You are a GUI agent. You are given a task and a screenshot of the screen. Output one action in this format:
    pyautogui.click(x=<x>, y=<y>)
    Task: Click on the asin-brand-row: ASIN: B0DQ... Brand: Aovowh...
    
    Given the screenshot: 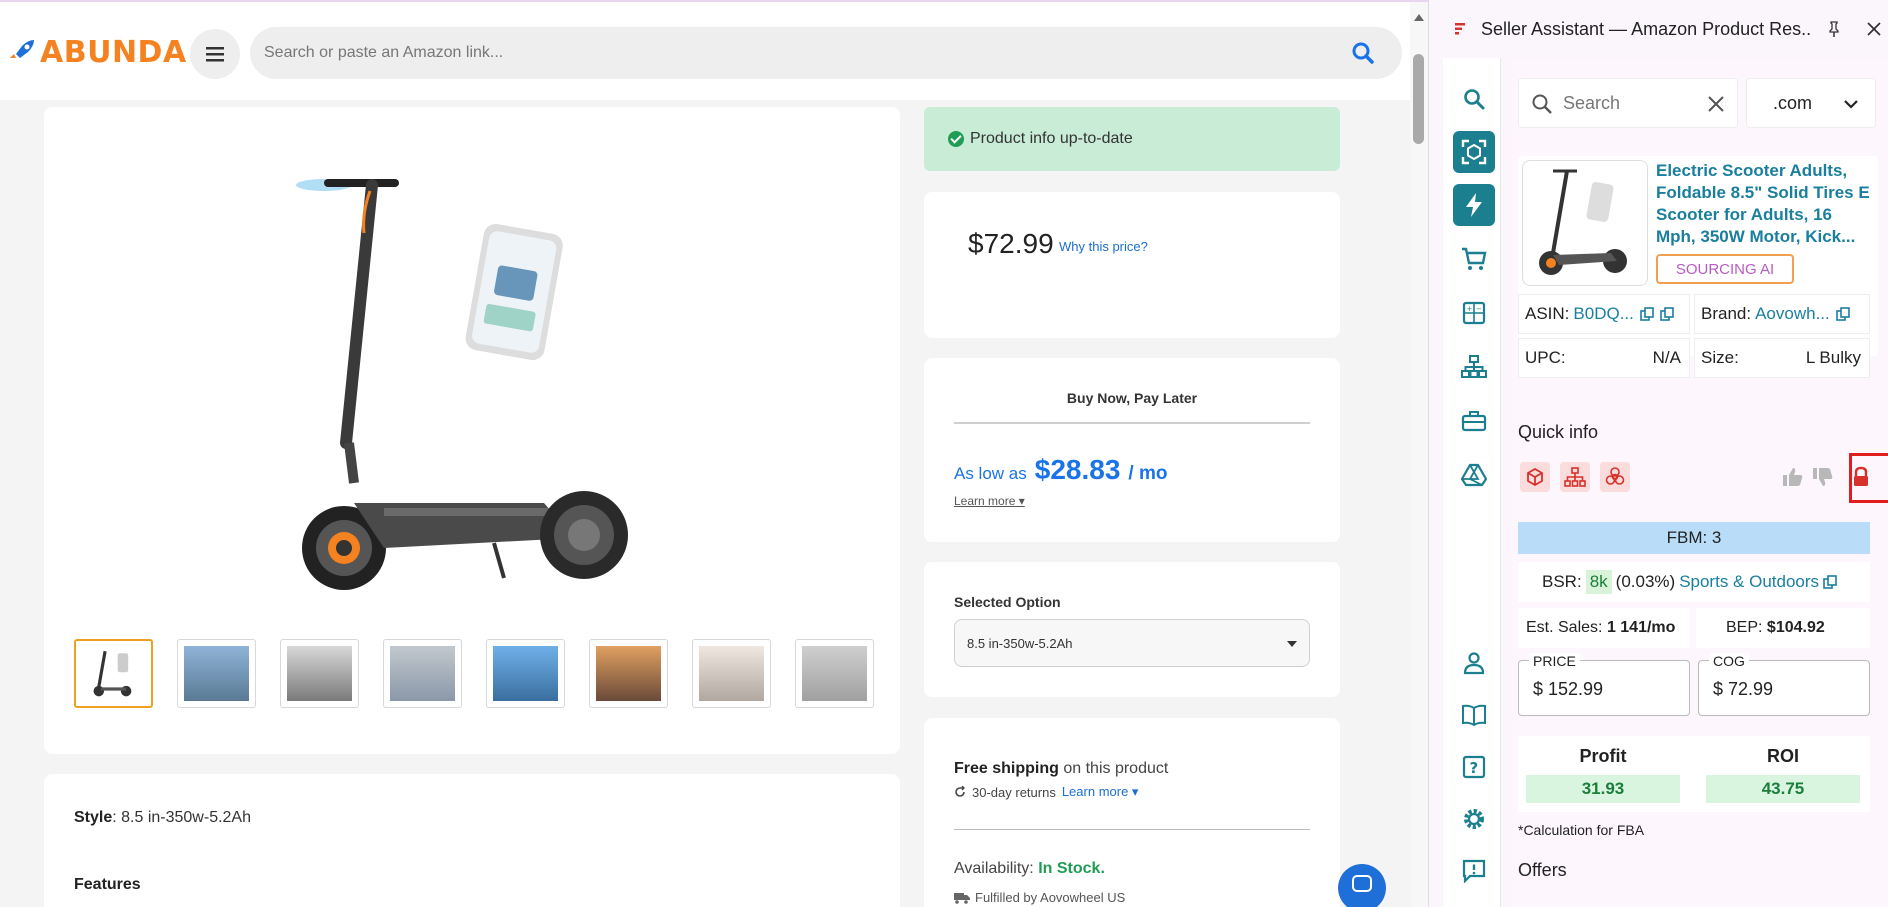 What is the action you would take?
    pyautogui.click(x=1698, y=314)
    